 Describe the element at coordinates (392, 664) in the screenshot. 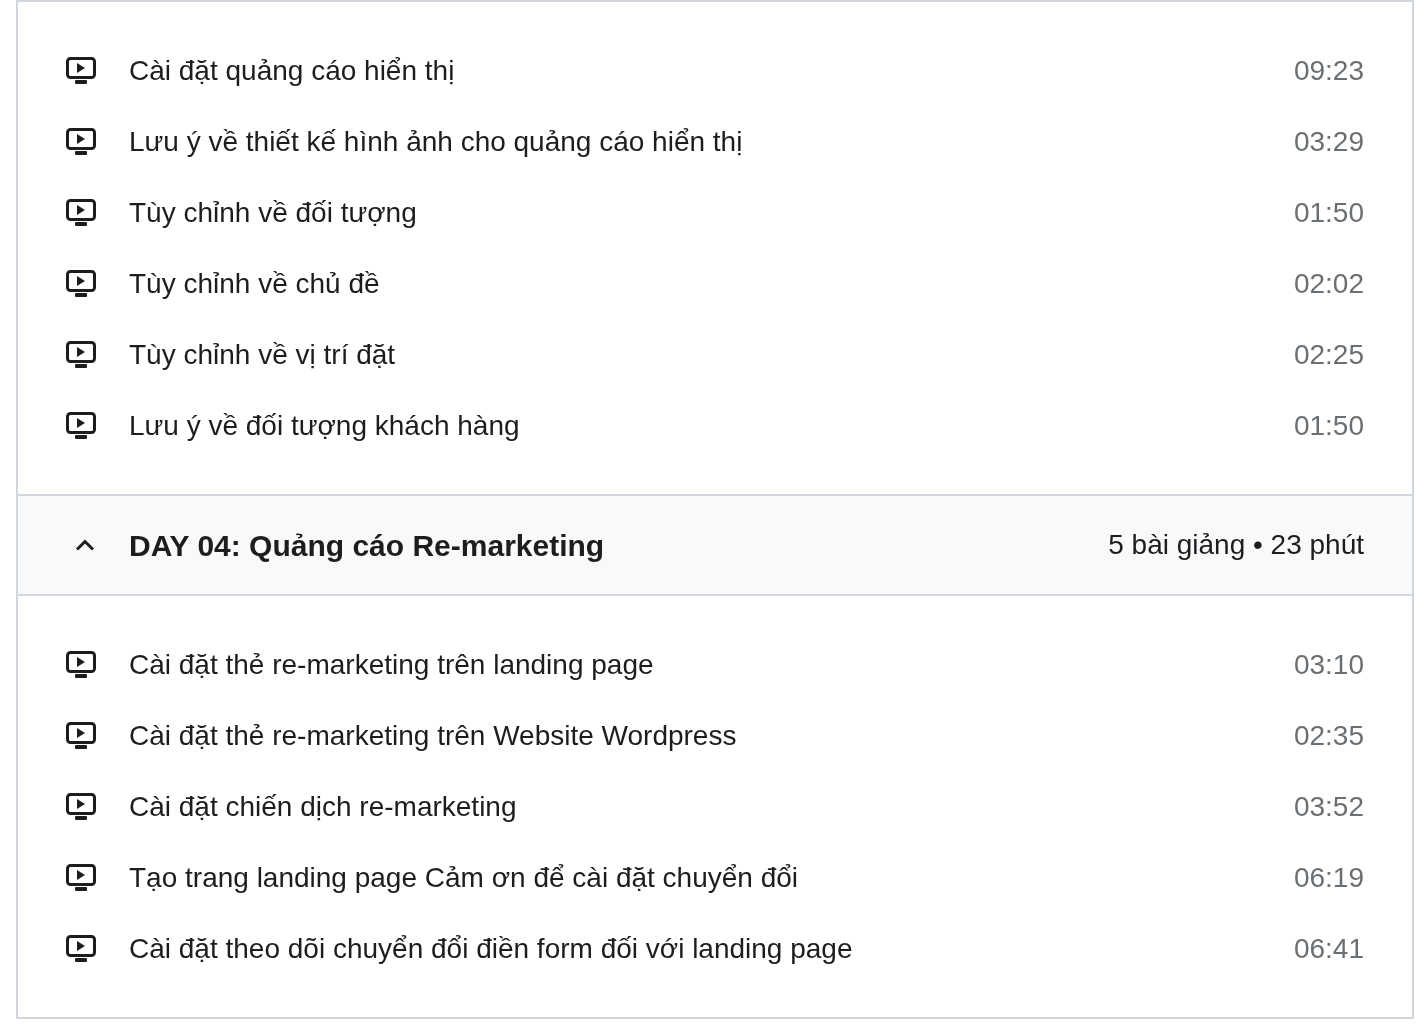

I see `lecture-title: Cài đặt thẻ re-marketing trên landing page` at that location.